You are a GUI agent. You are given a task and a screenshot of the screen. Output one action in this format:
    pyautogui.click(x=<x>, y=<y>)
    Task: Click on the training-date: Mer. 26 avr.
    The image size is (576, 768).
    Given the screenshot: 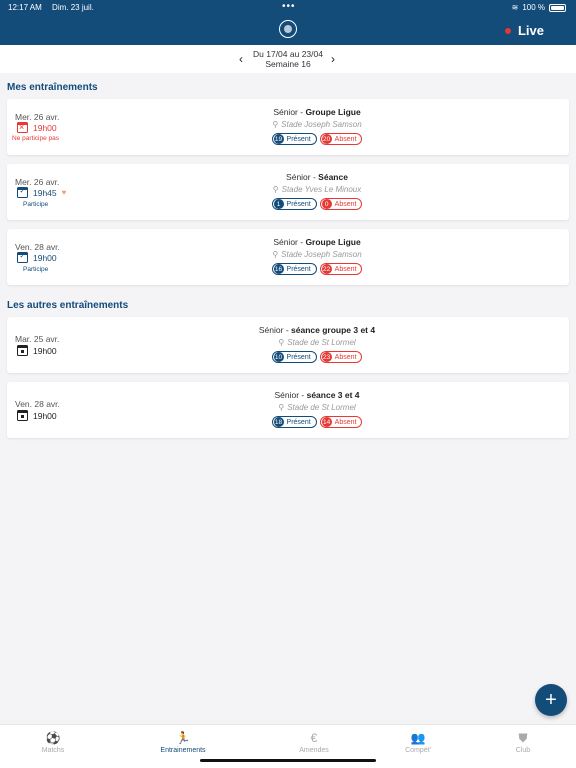 What is the action you would take?
    pyautogui.click(x=37, y=117)
    